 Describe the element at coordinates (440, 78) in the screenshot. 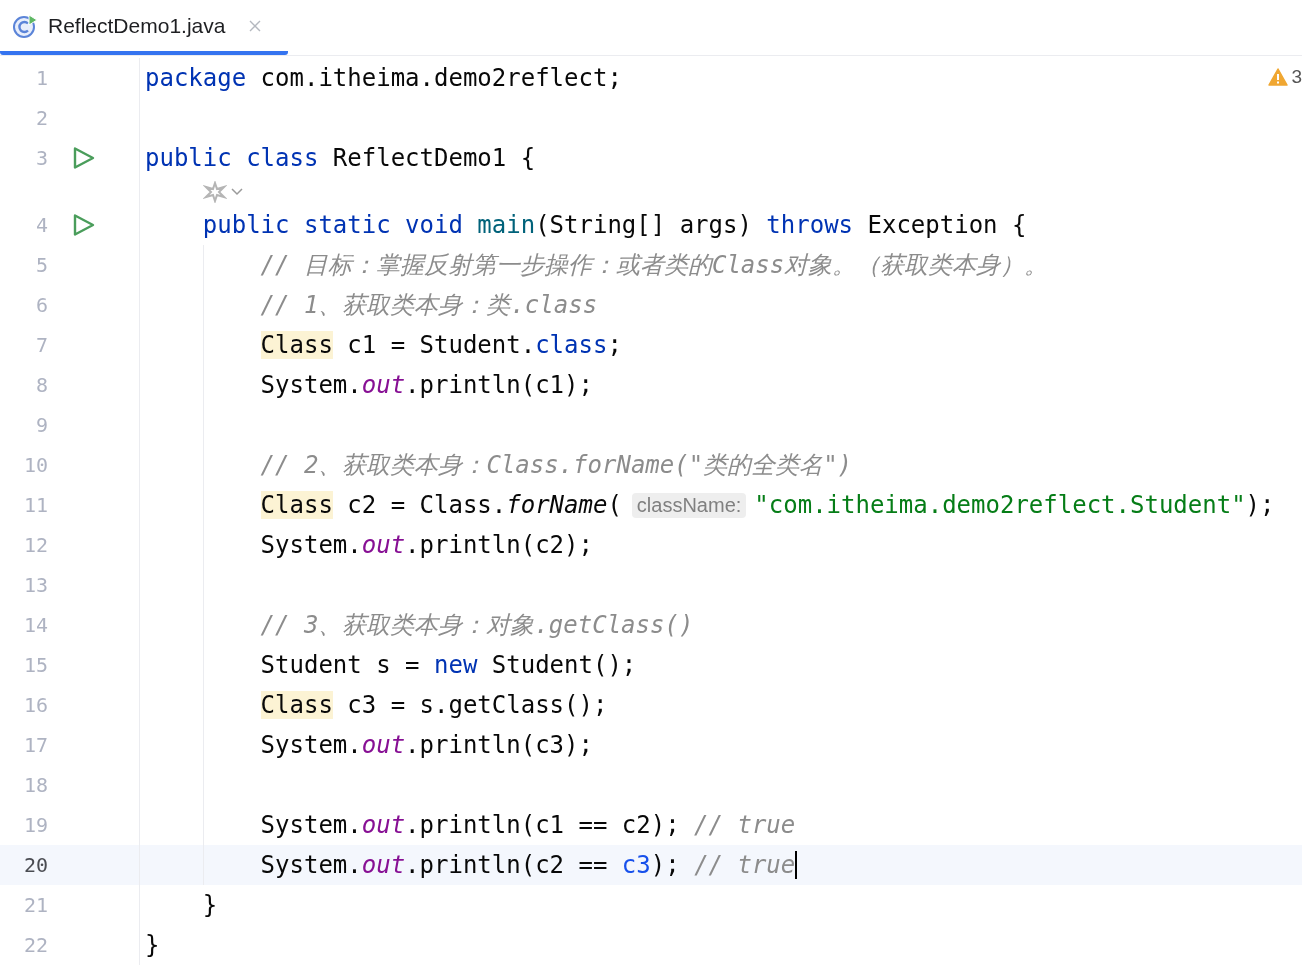

I see `code-text: com.itheima.demo2reflect;` at that location.